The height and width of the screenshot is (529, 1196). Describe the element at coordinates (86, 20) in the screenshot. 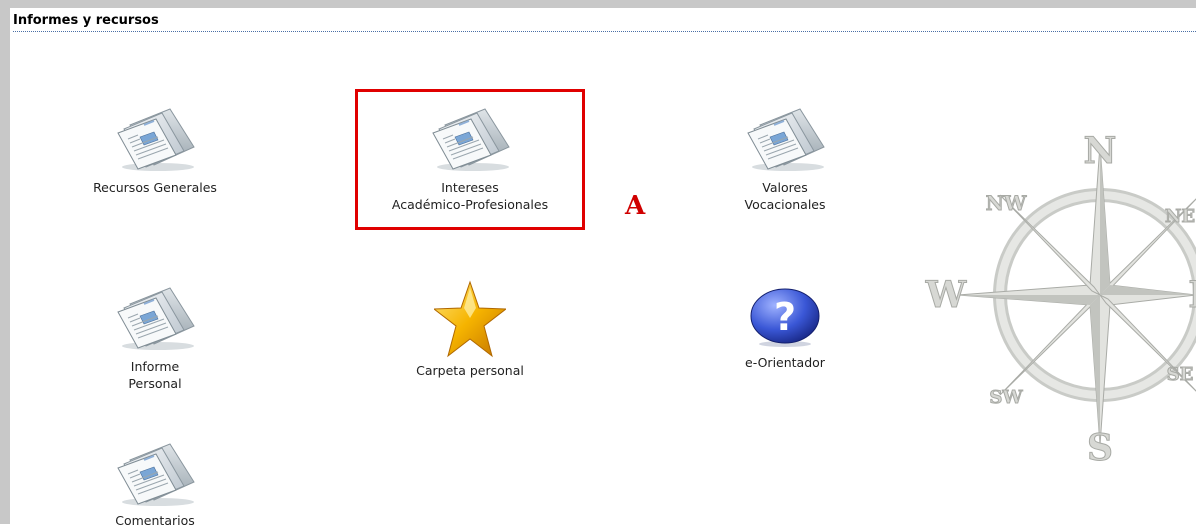

I see `section-title: Informes y recursos` at that location.